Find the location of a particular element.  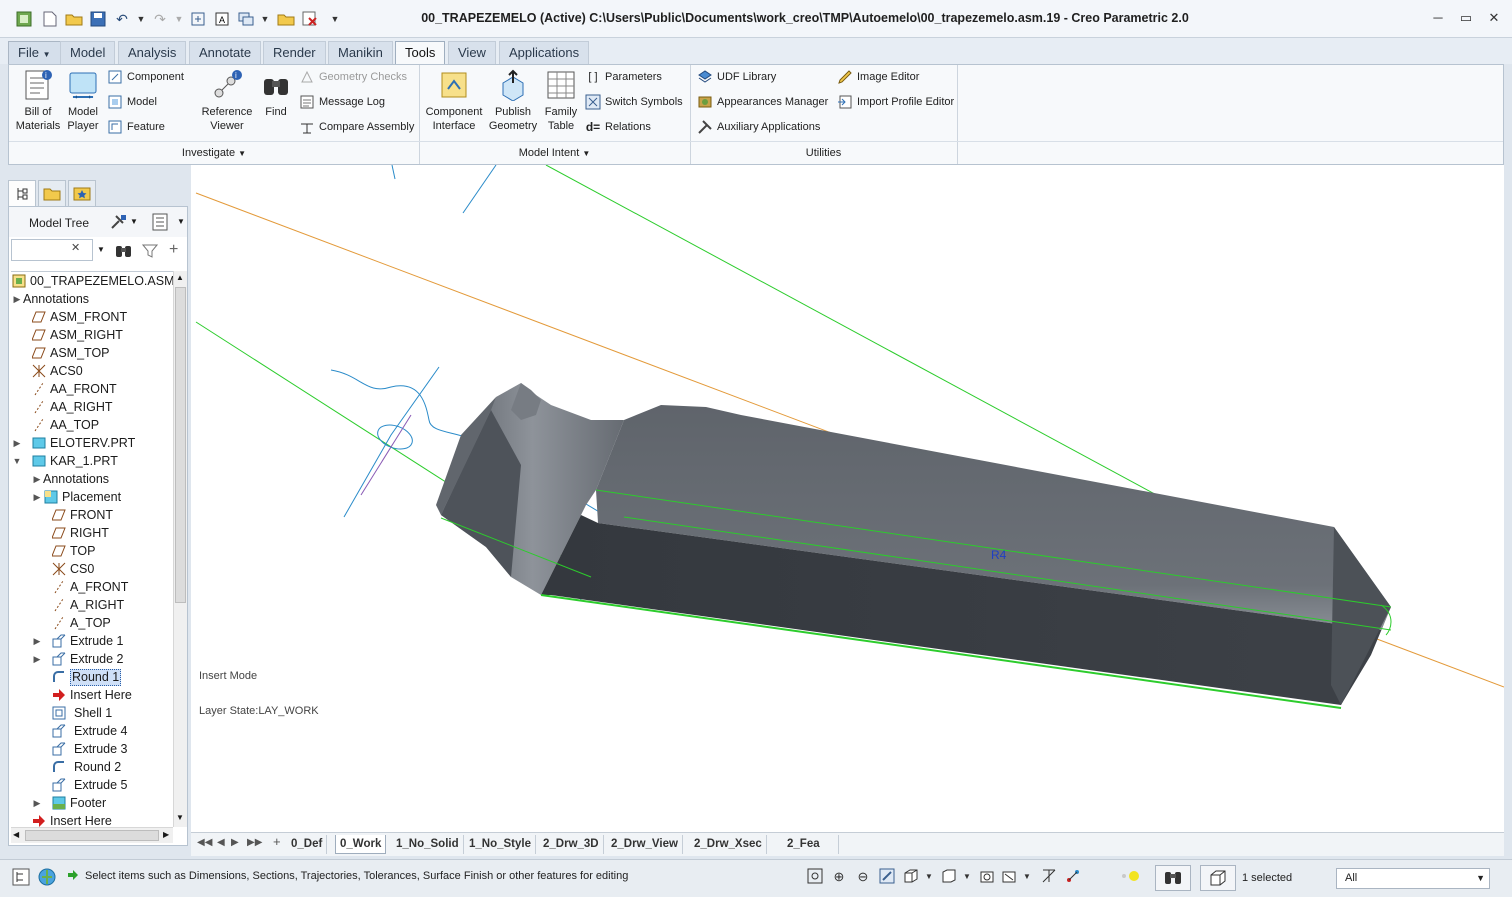

close-button: ✕ is located at coordinates (1494, 19).